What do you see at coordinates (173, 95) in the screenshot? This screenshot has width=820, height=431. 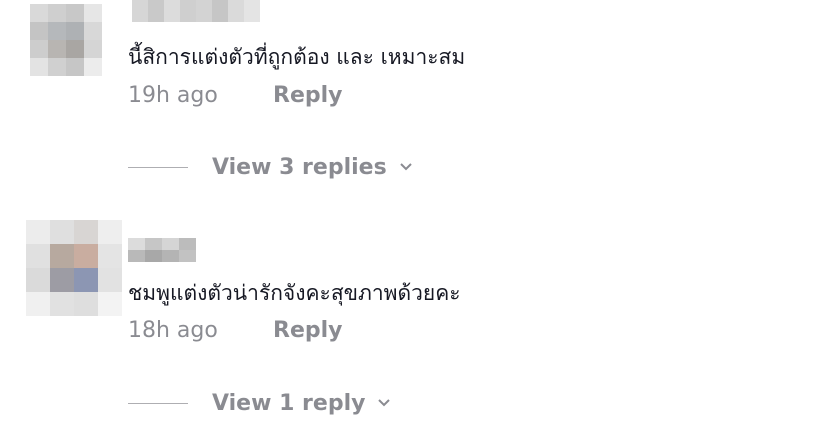 I see `comment-timestamp: 19h ago` at bounding box center [173, 95].